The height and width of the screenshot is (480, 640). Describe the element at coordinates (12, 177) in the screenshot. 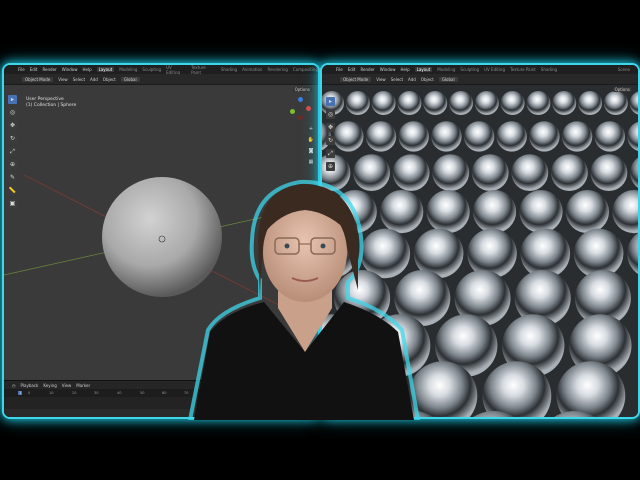

I see `annotate-icon: ✎` at that location.